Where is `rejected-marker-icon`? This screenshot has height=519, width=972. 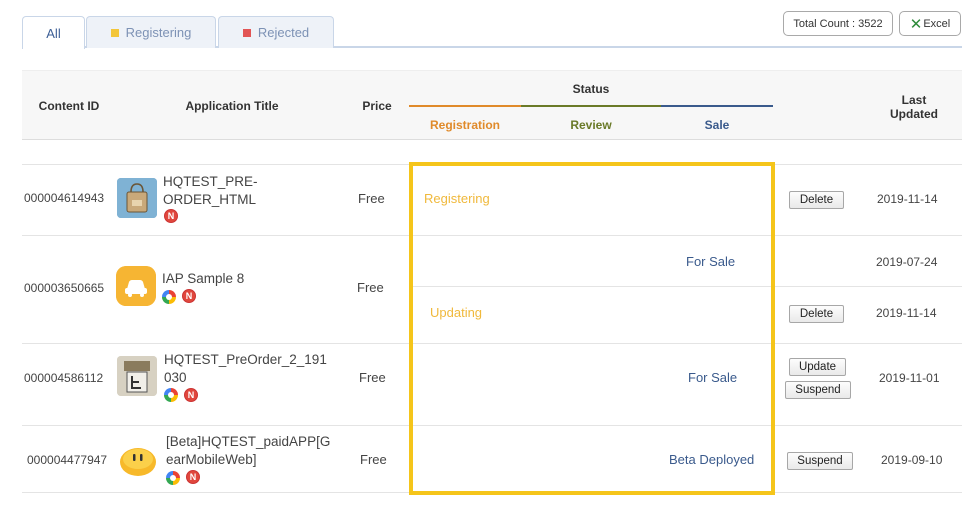 rejected-marker-icon is located at coordinates (246, 32).